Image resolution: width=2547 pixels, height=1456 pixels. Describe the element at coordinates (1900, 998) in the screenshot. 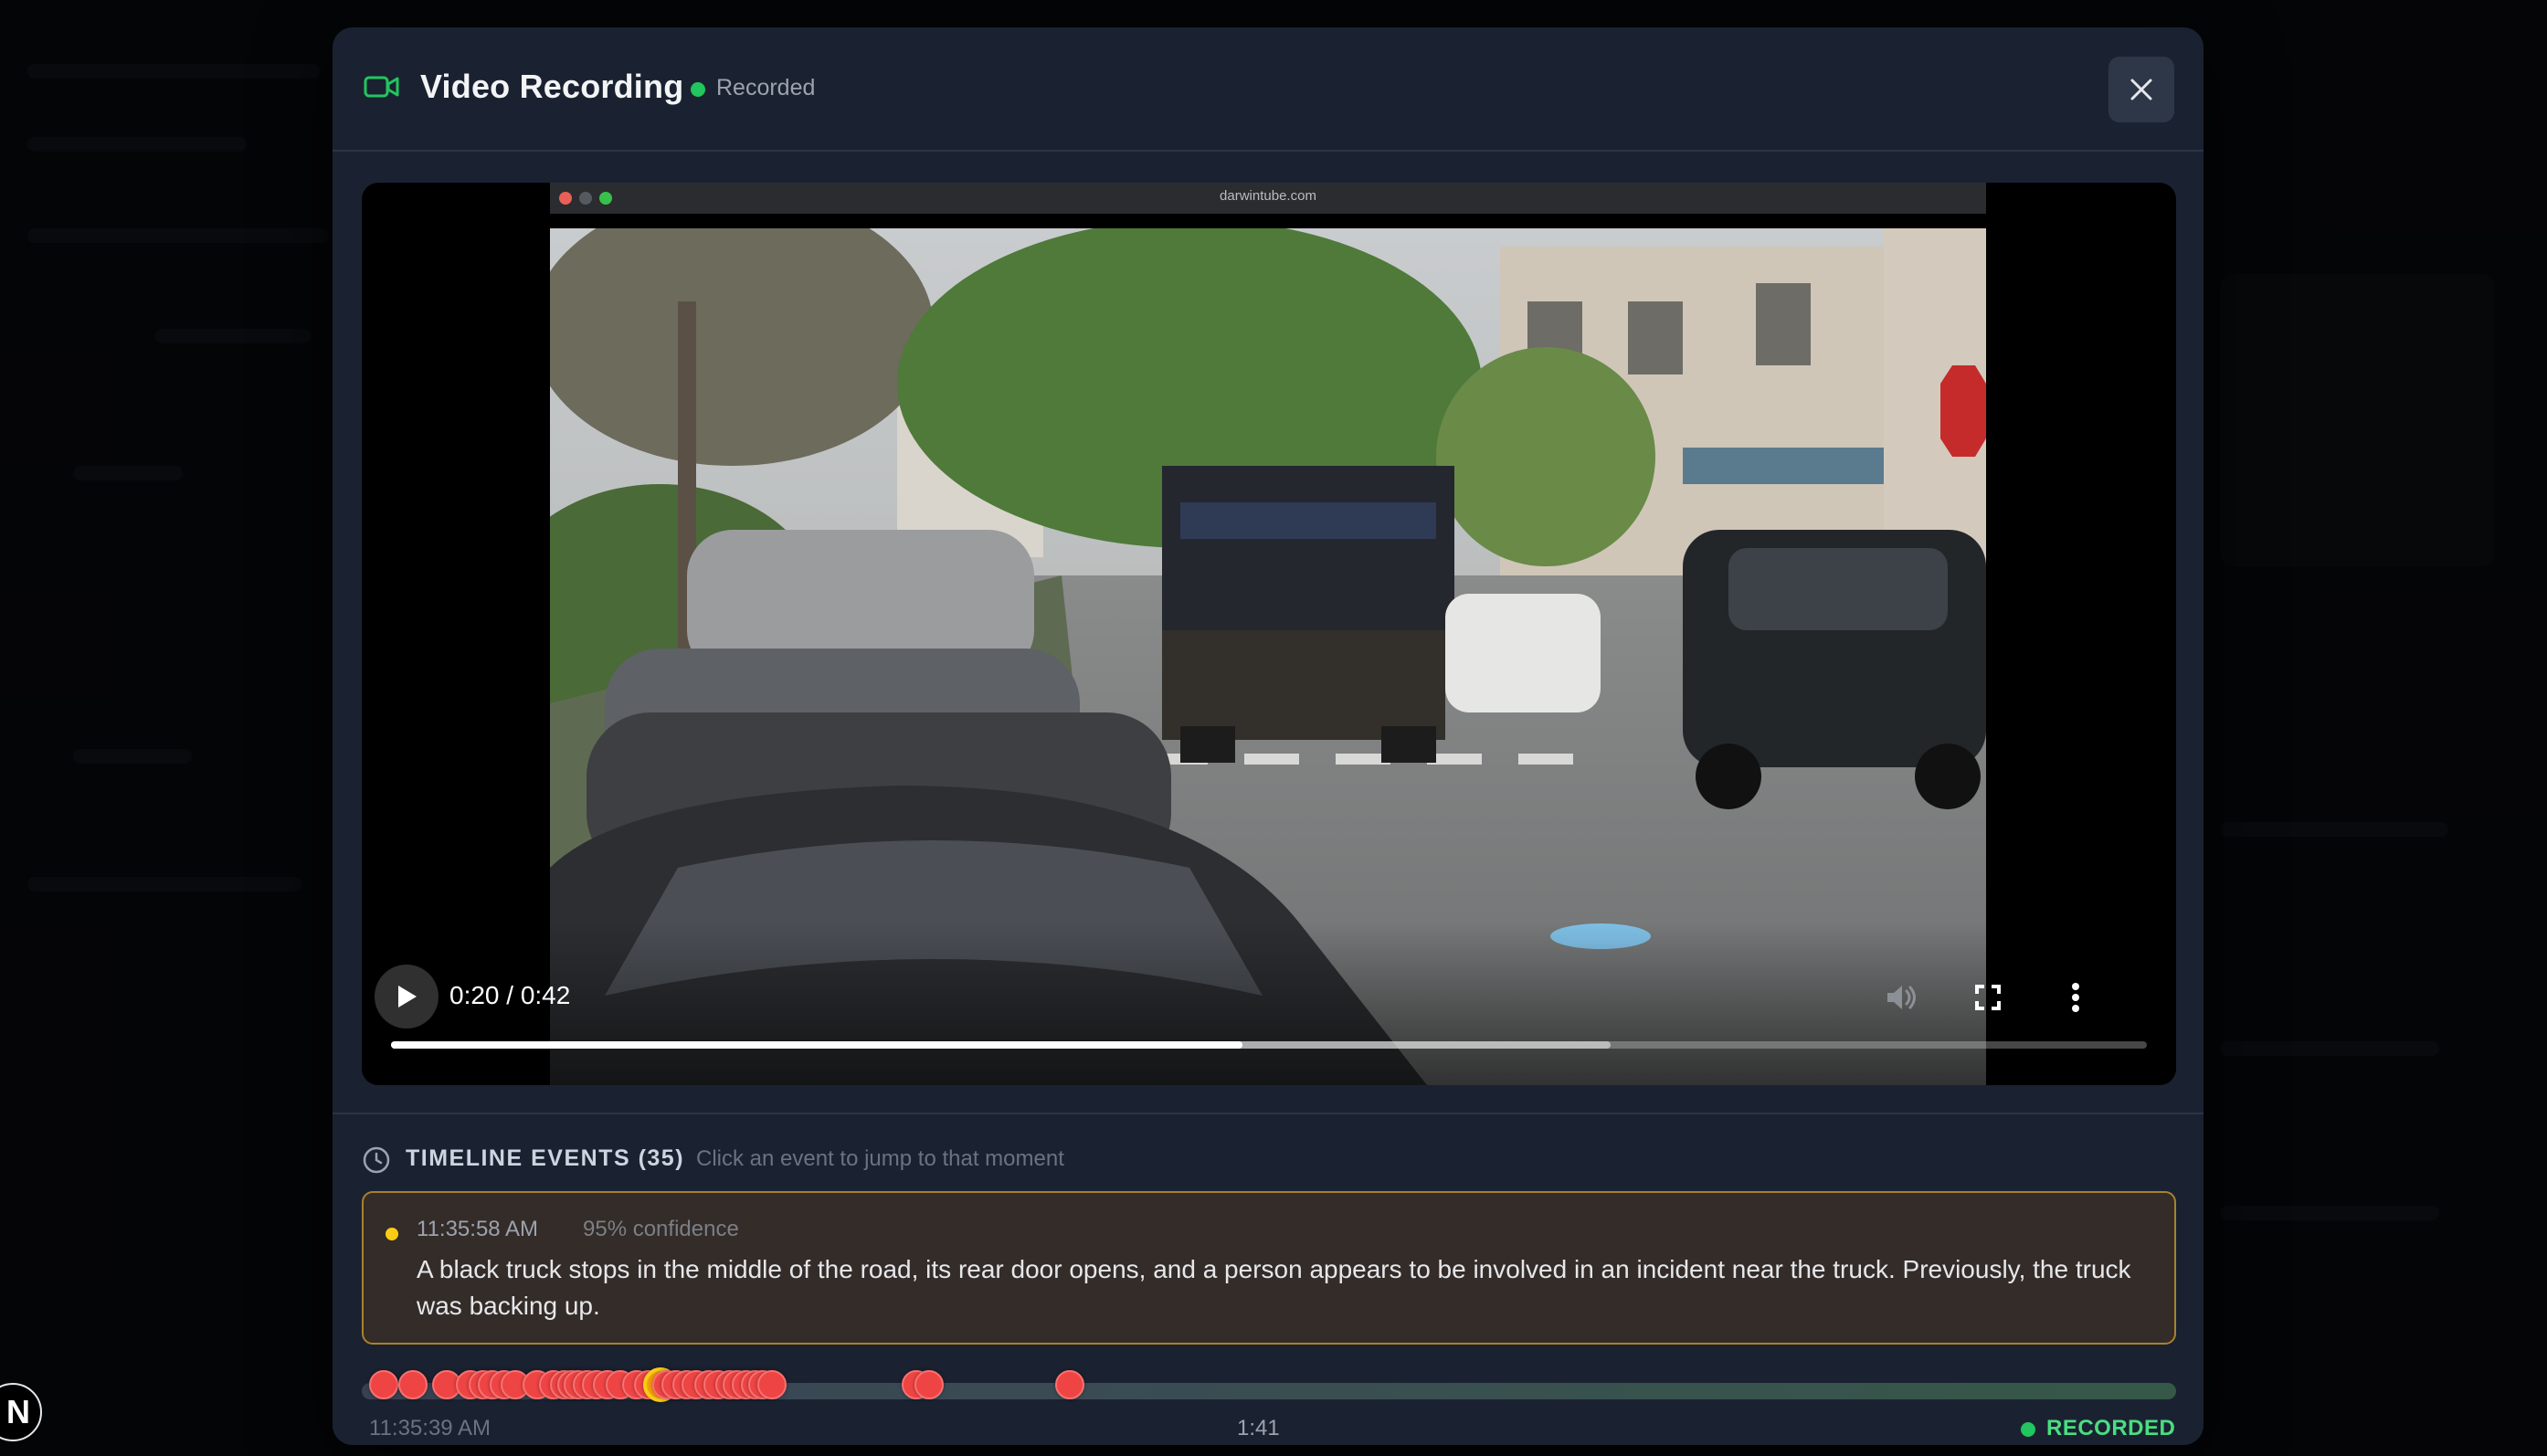

I see `volume-icon` at that location.